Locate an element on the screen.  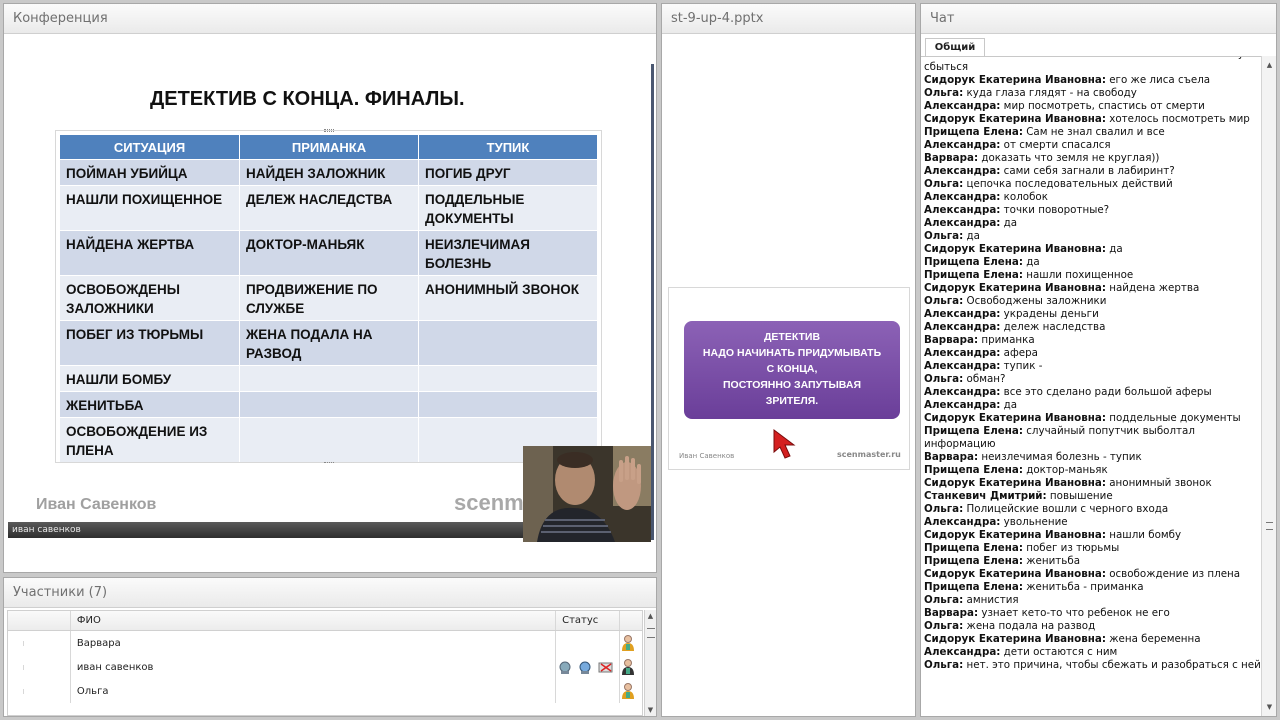
chat-text: доктор-маньяк is located at coordinates (1065, 470).